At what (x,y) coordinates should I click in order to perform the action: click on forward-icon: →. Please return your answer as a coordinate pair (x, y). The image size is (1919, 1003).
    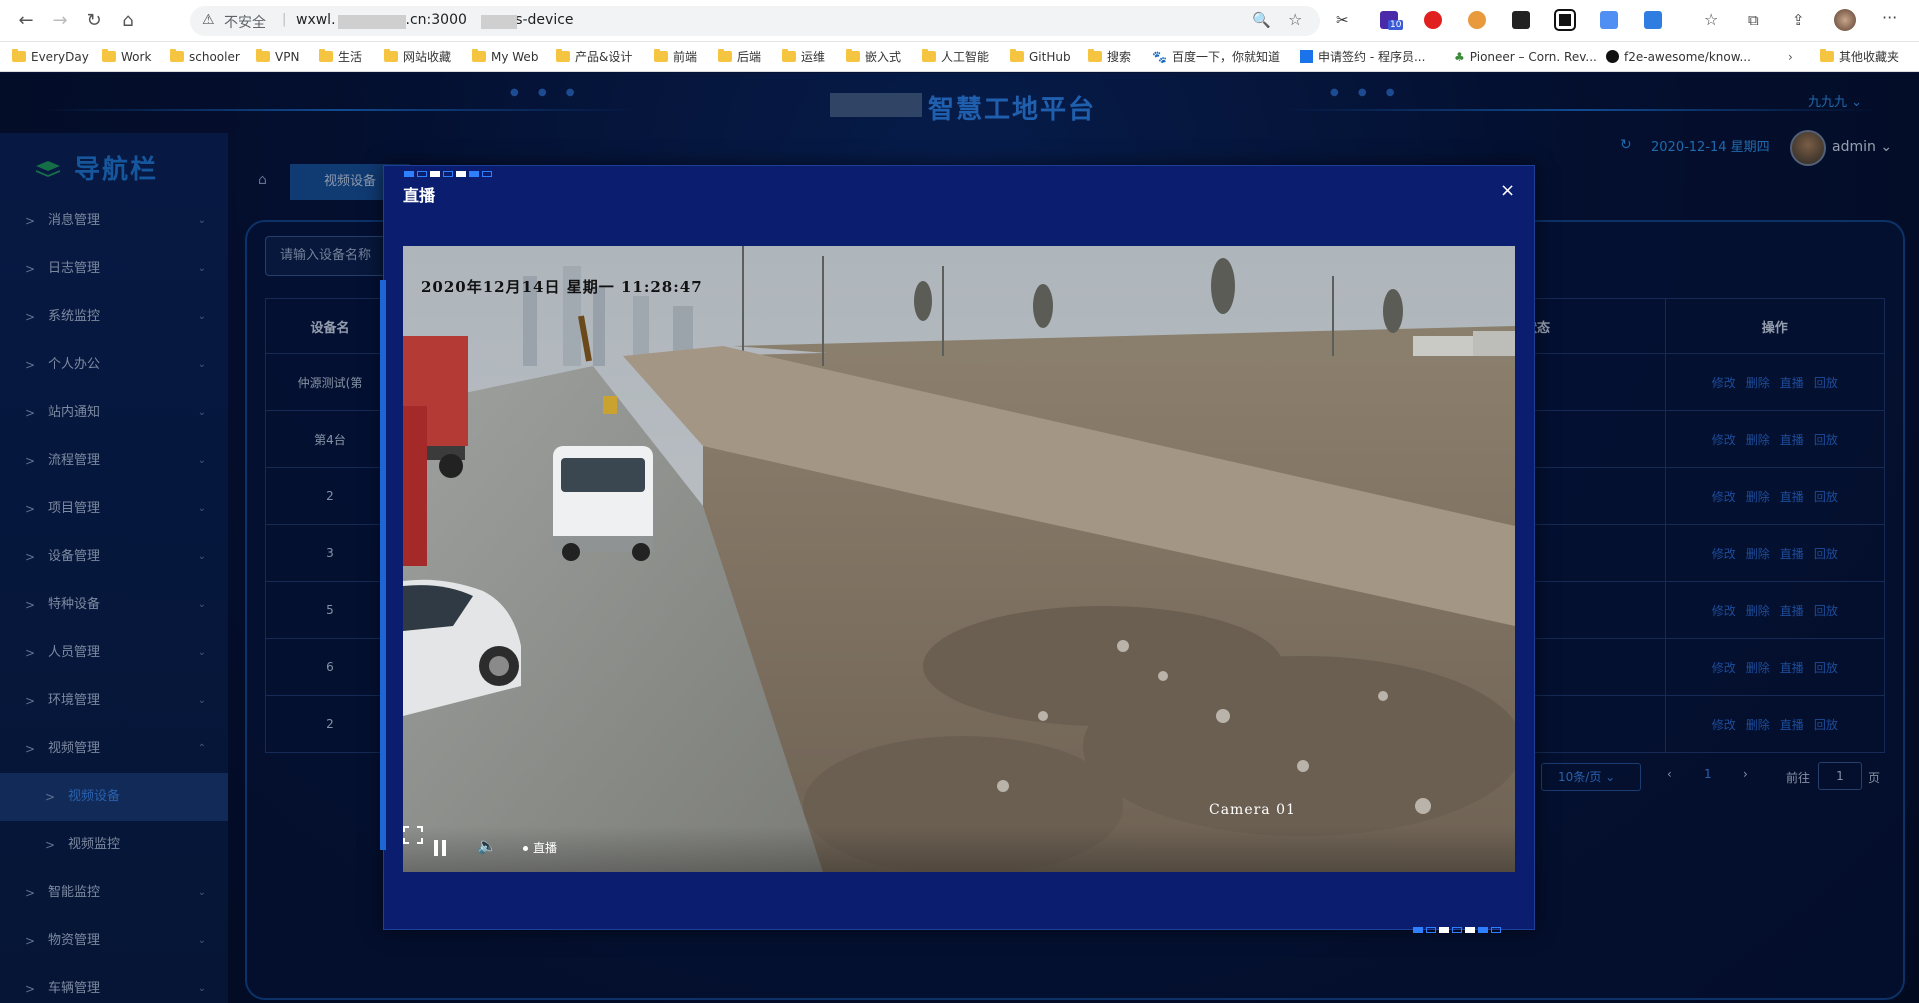
    Looking at the image, I should click on (60, 21).